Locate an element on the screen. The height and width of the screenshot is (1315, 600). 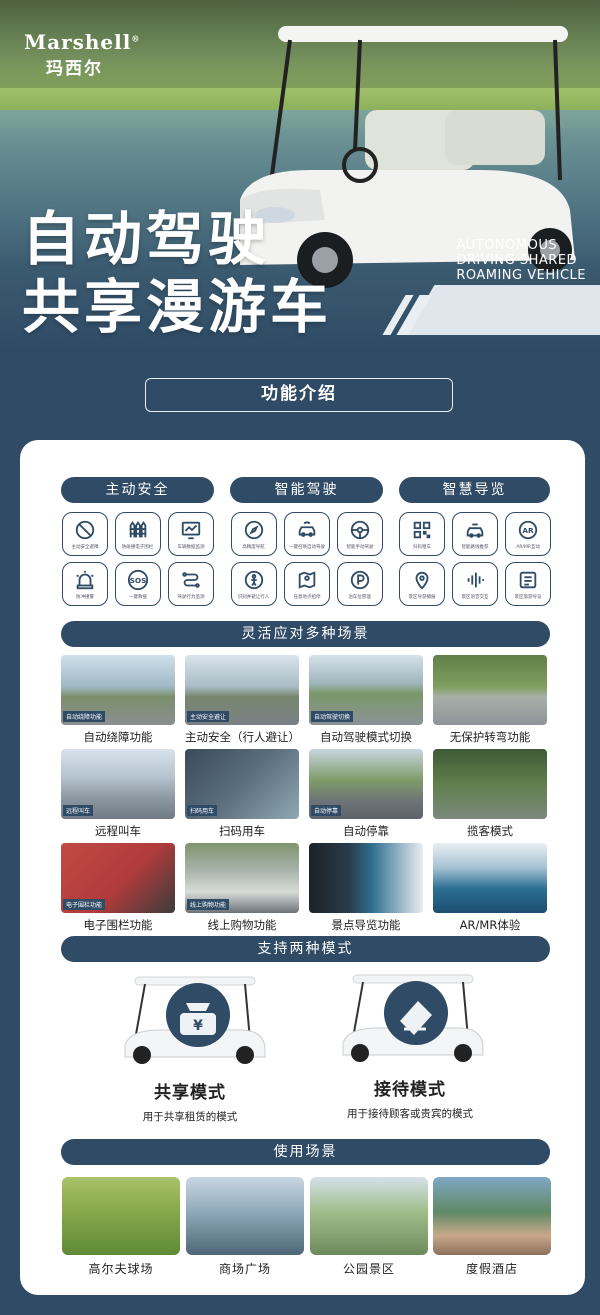
scenario-caption: 线上购物功能 is located at coordinates (242, 925).